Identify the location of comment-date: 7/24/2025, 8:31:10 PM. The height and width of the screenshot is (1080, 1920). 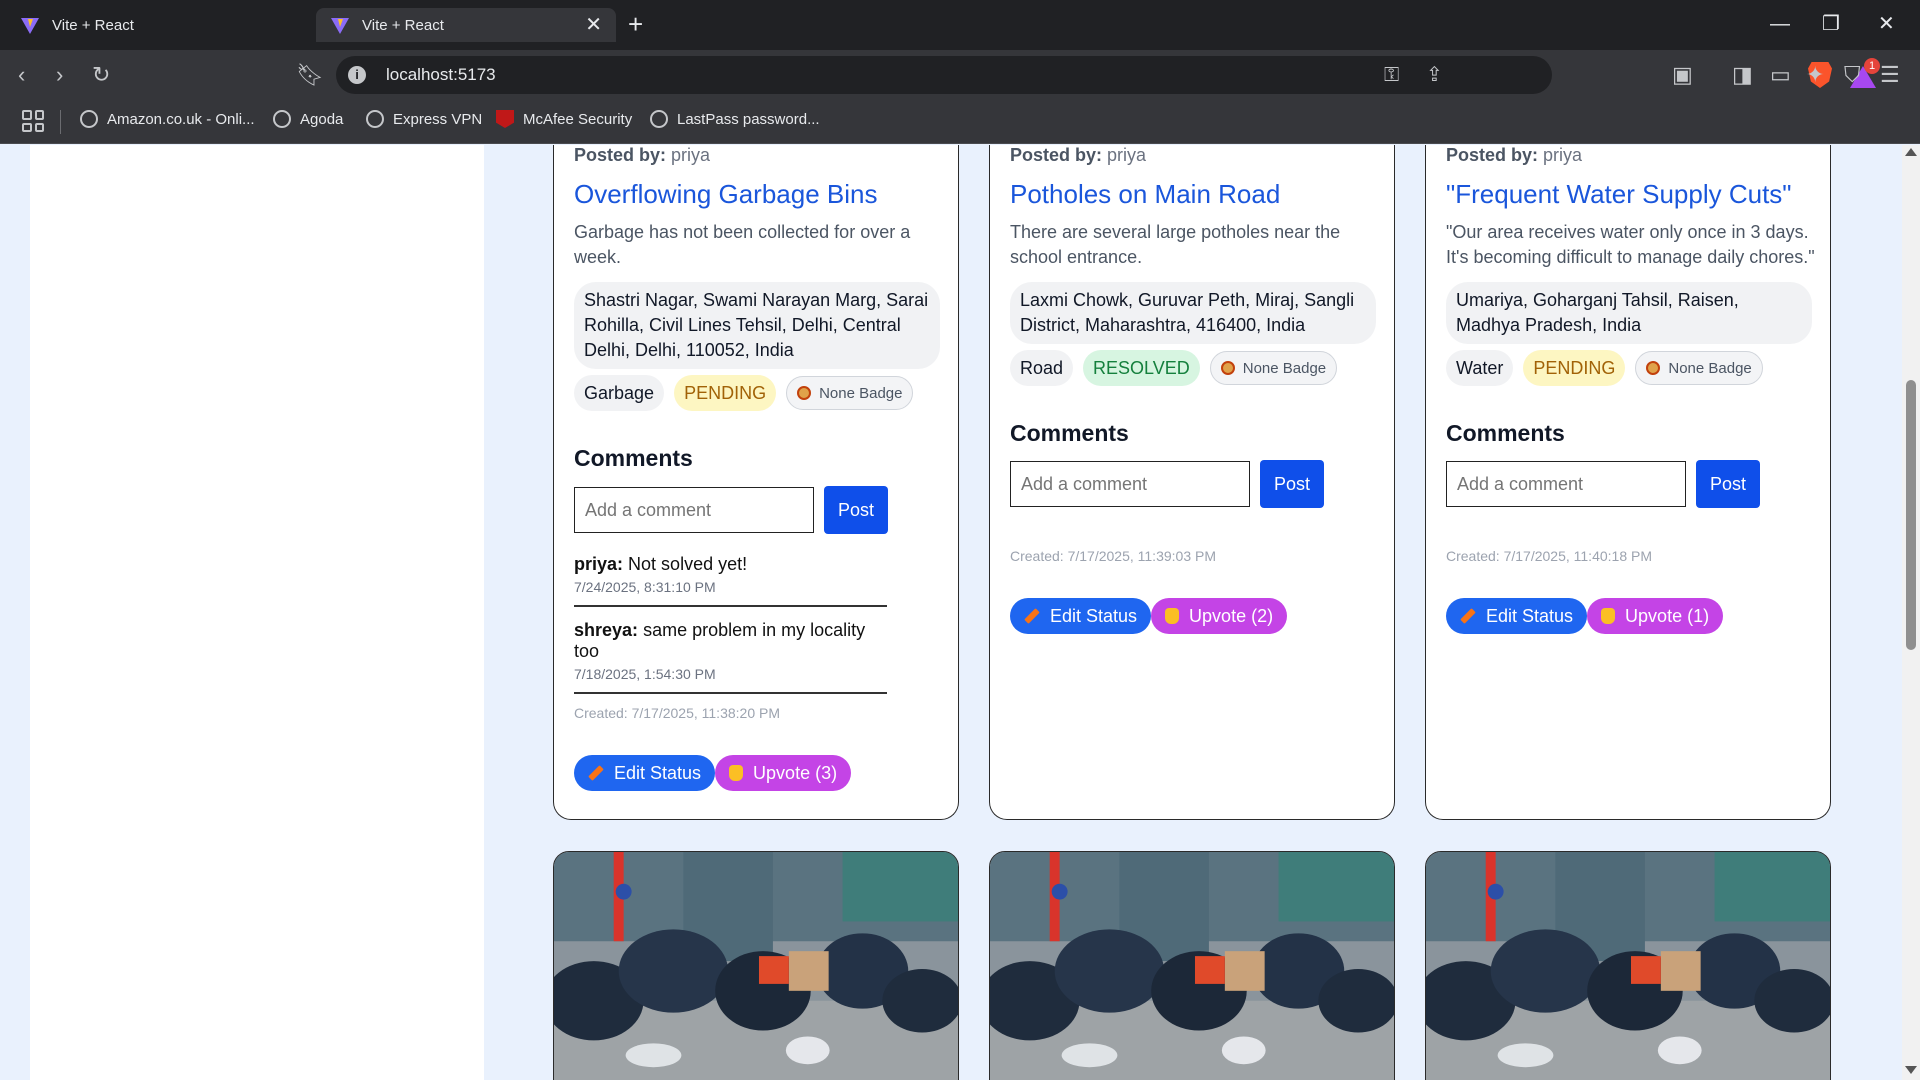
(645, 587).